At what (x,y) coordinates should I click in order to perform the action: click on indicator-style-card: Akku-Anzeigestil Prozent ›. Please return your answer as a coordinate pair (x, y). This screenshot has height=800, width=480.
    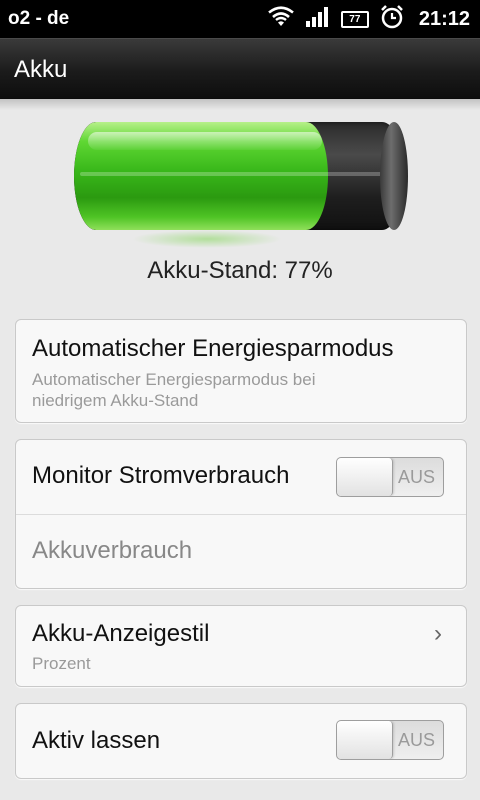
    Looking at the image, I should click on (241, 646).